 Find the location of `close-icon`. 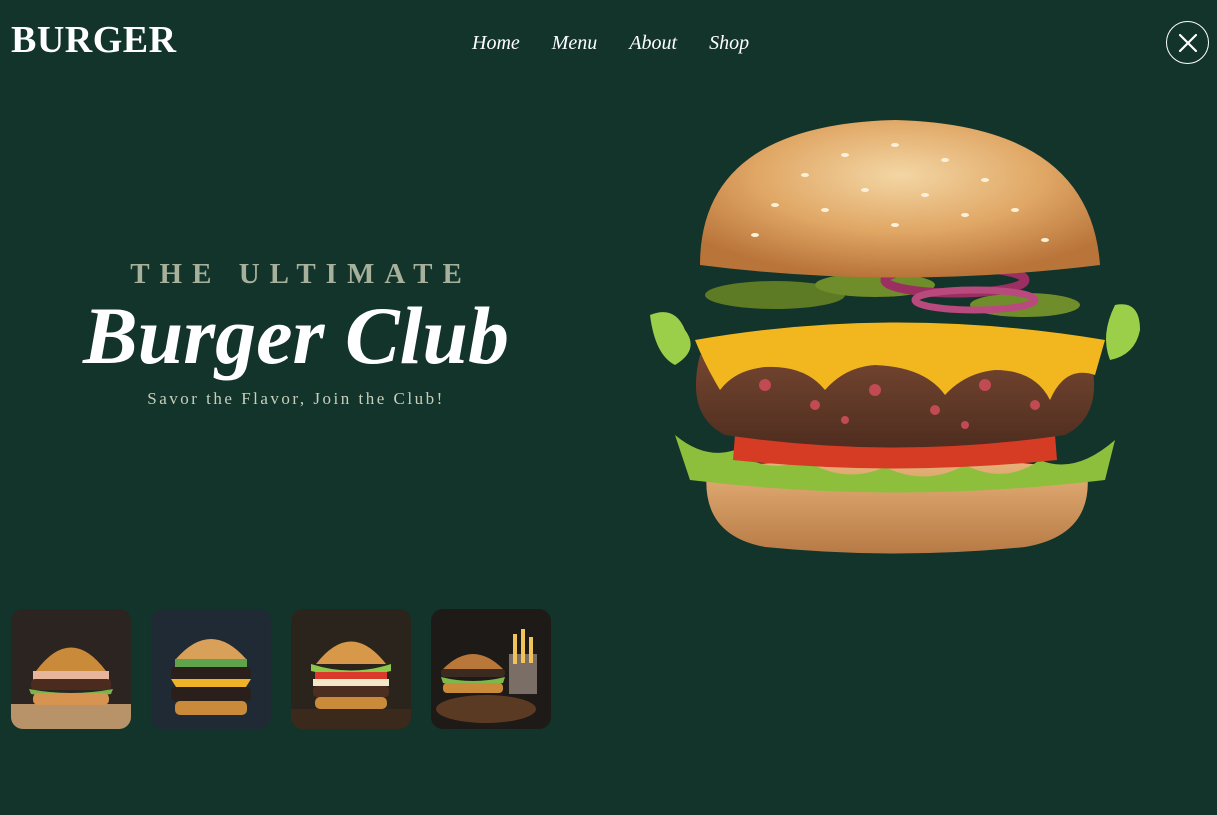

close-icon is located at coordinates (1187, 42).